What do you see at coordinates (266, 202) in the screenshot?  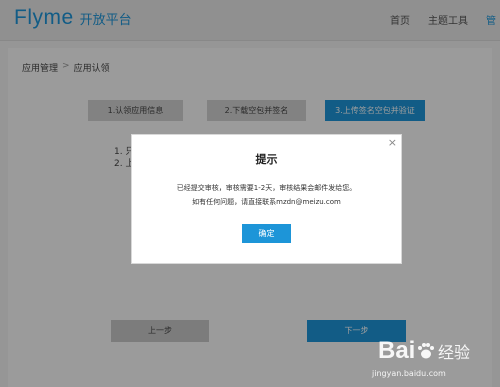 I see `dialog-message-line-2: 如有任何问题，请直接联系mzdn@meizu.com` at bounding box center [266, 202].